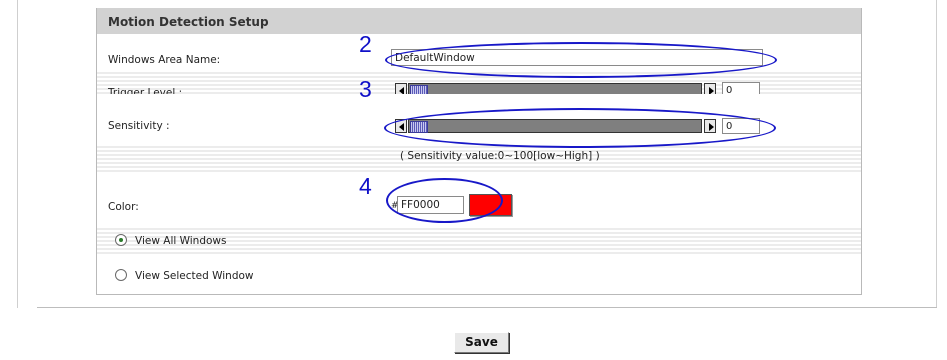 Image resolution: width=947 pixels, height=360 pixels. Describe the element at coordinates (500, 156) in the screenshot. I see `sensitivity-hint: ( Sensitivity value:0~100[low~High] )` at that location.